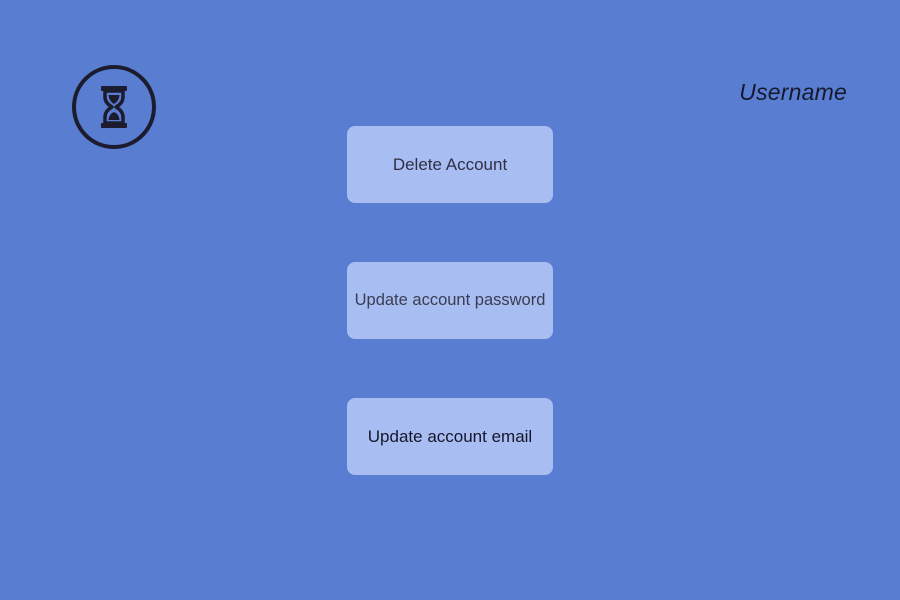 The image size is (900, 600). I want to click on username-label: Username, so click(793, 92).